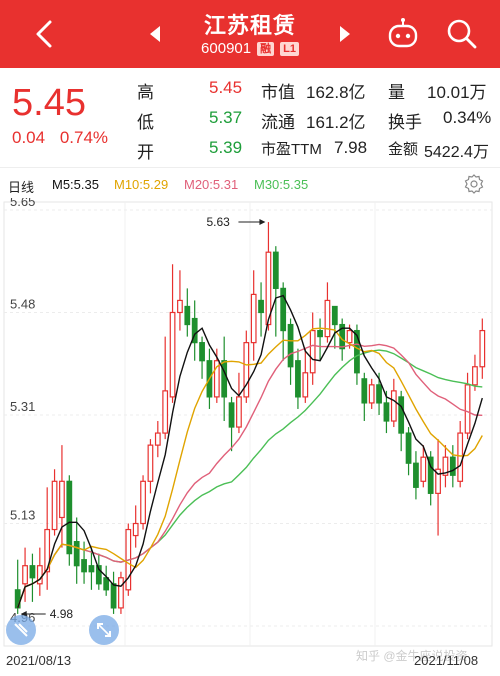  I want to click on stock-code-row: 600901 融 L1, so click(250, 48).